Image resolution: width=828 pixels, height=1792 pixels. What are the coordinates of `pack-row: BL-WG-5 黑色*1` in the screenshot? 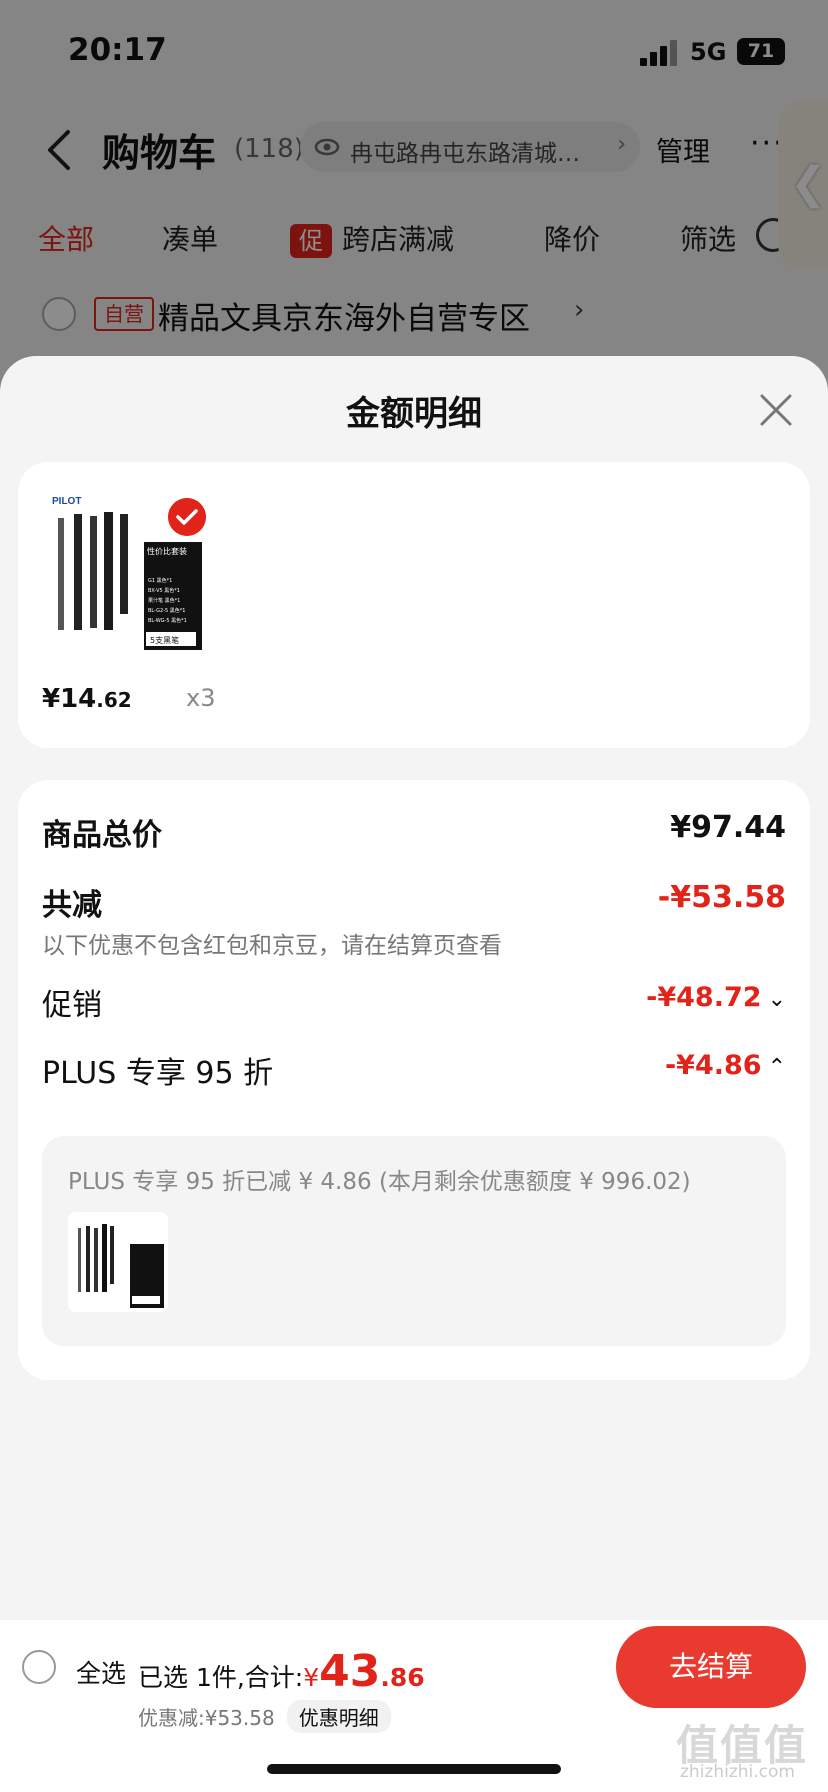 It's located at (167, 620).